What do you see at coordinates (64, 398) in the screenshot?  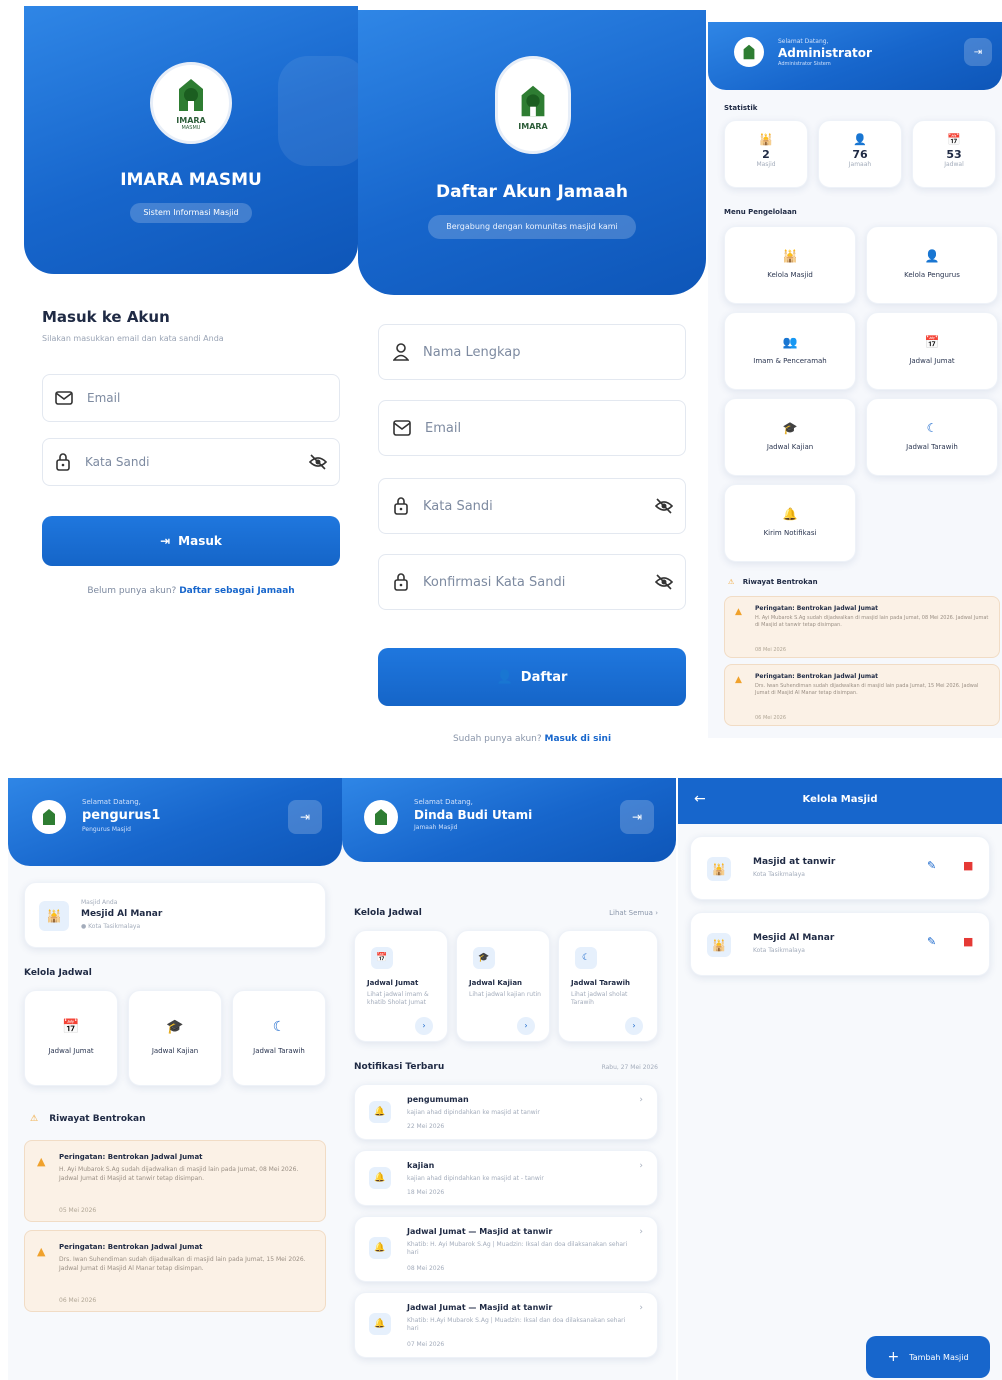 I see `mail-icon` at bounding box center [64, 398].